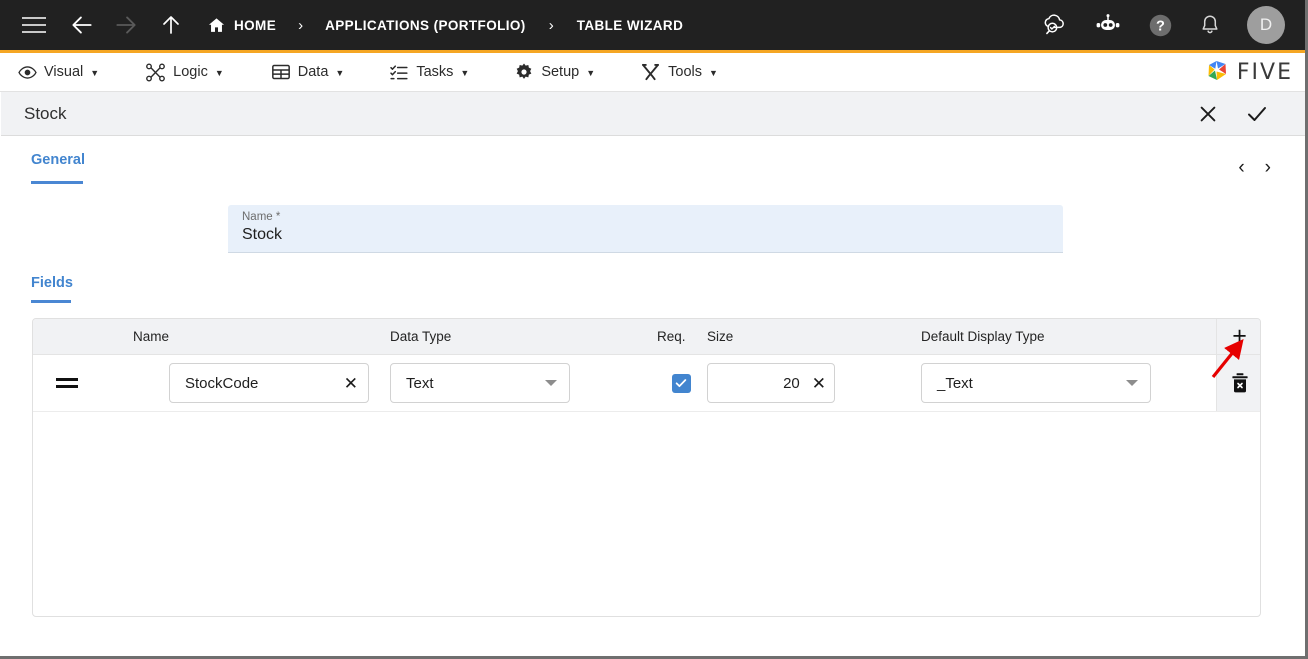  I want to click on table-row: StockCode ✕ Text 20 ✕ _Text, so click(646, 383).